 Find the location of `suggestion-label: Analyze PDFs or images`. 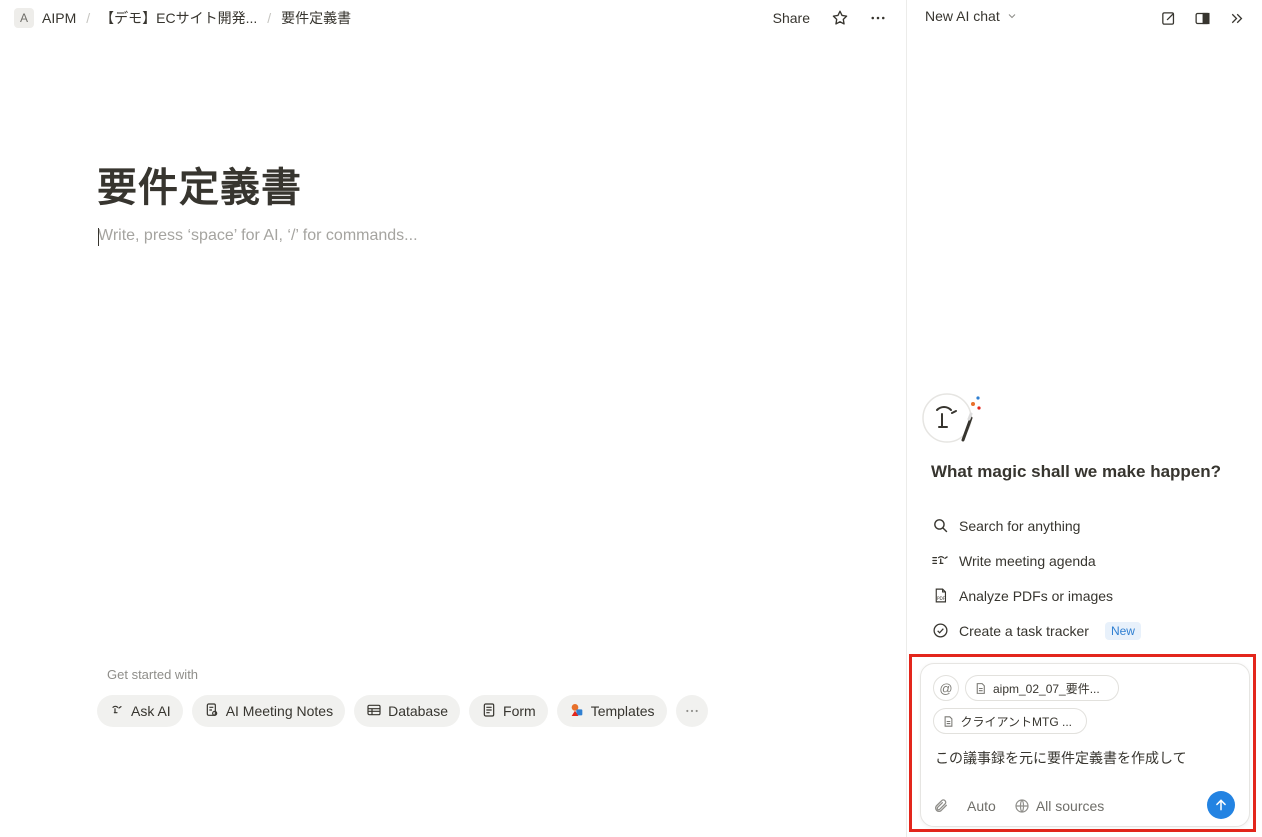

suggestion-label: Analyze PDFs or images is located at coordinates (1036, 595).